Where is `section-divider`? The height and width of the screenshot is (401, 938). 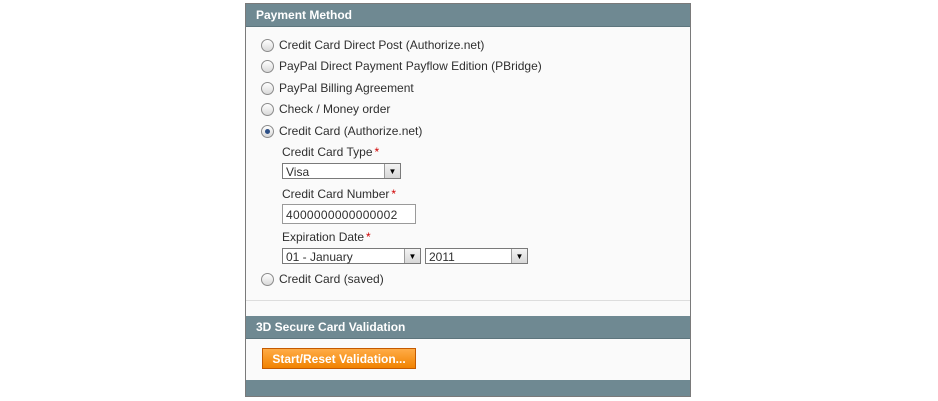 section-divider is located at coordinates (468, 300).